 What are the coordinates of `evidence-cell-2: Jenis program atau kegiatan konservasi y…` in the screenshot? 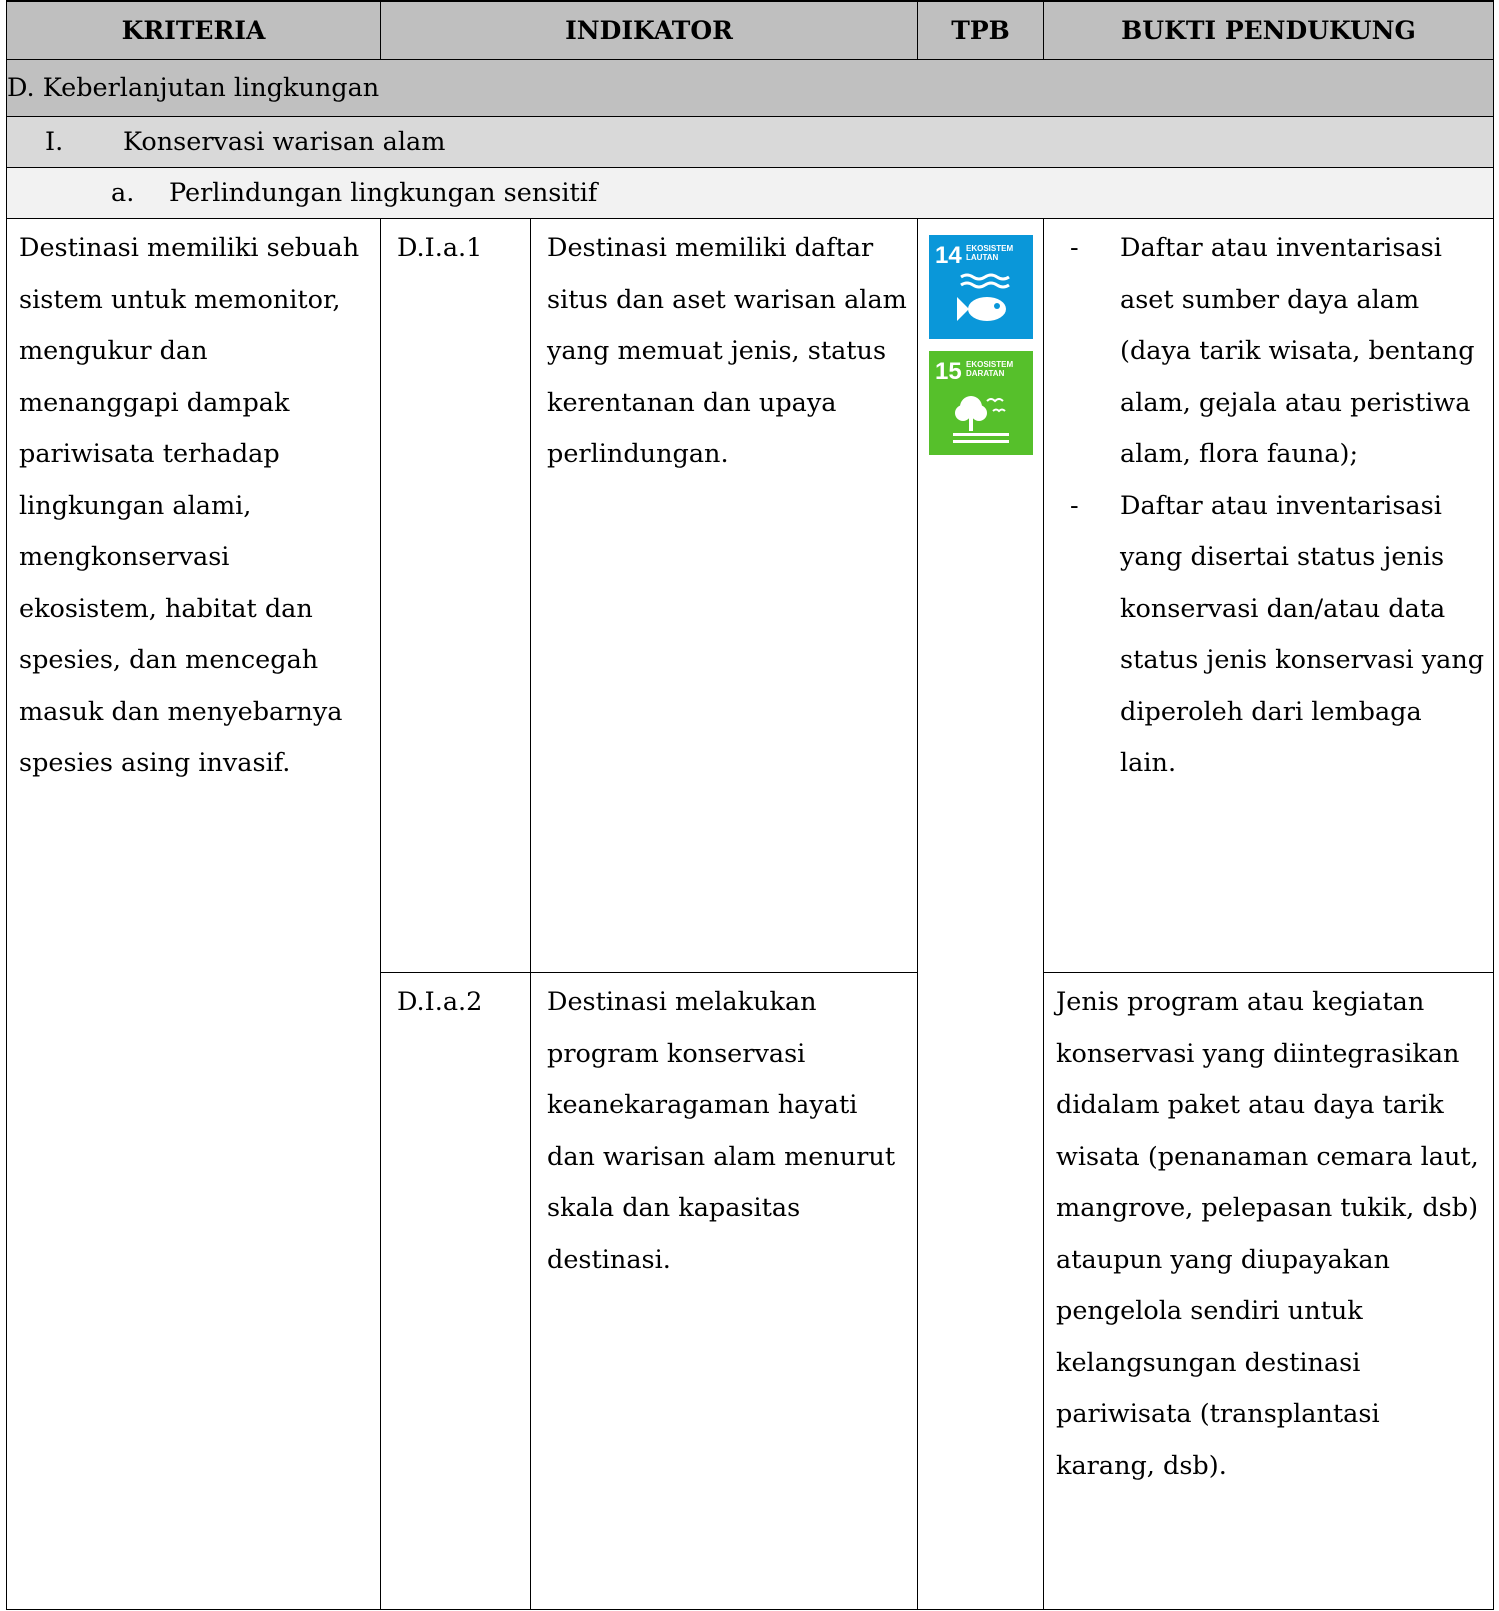 It's located at (1269, 1291).